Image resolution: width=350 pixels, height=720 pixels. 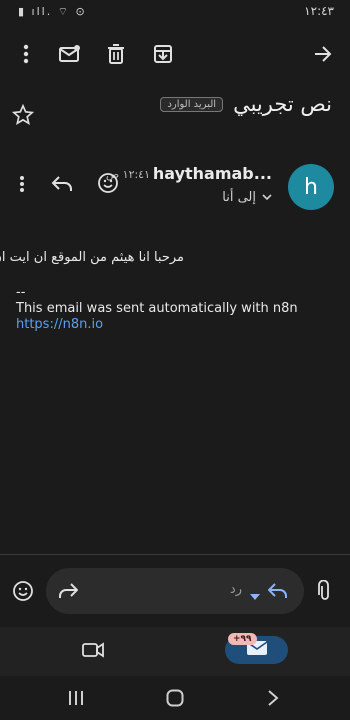 I want to click on subject-row: نص تجريبي البريد الوارد, so click(x=246, y=104).